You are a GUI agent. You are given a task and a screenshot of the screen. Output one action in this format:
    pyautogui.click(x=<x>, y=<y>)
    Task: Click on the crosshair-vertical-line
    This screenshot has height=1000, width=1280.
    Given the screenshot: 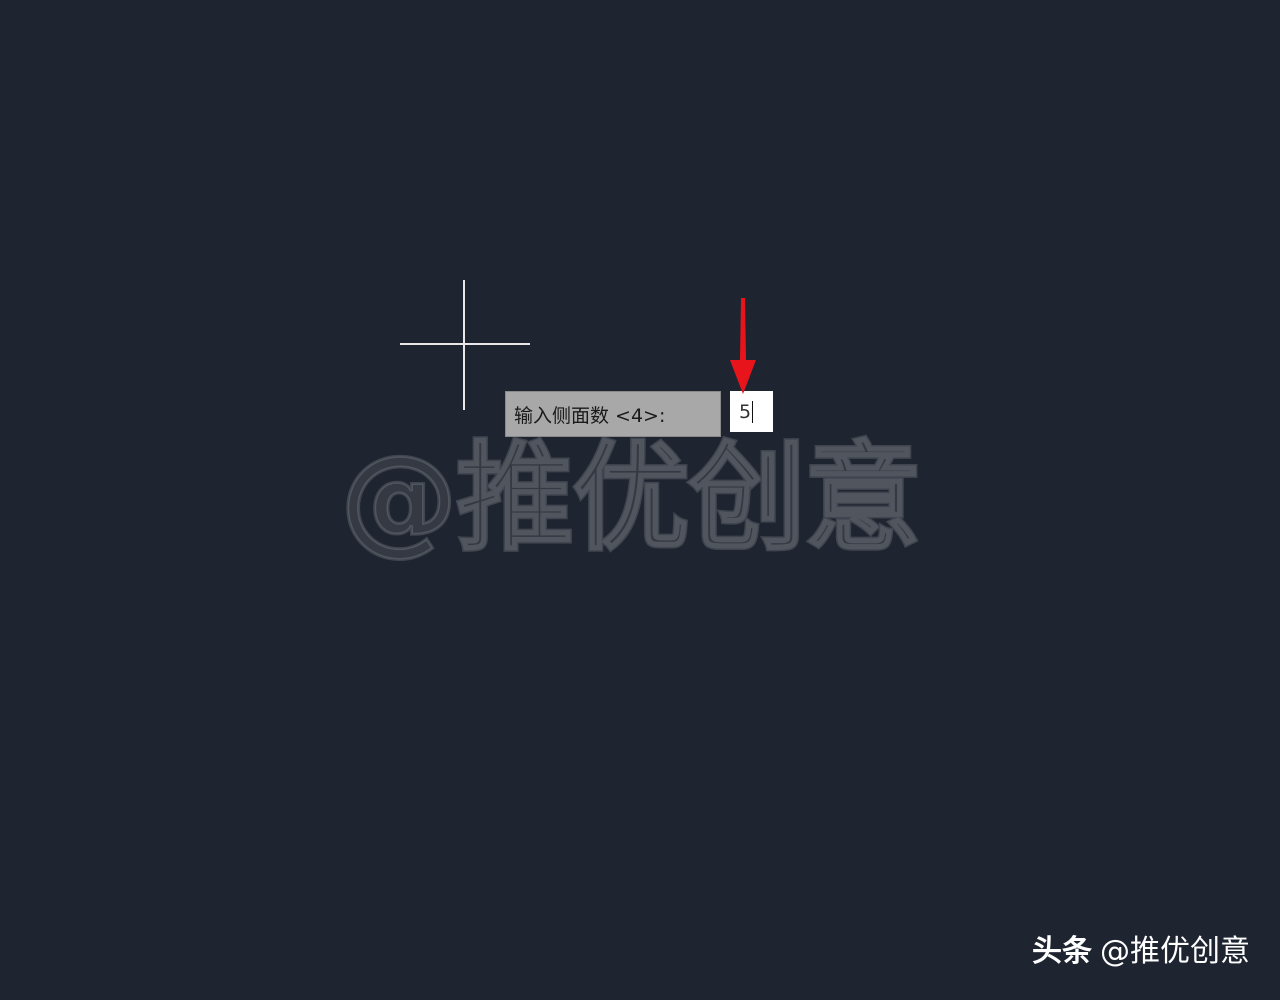 What is the action you would take?
    pyautogui.click(x=464, y=345)
    